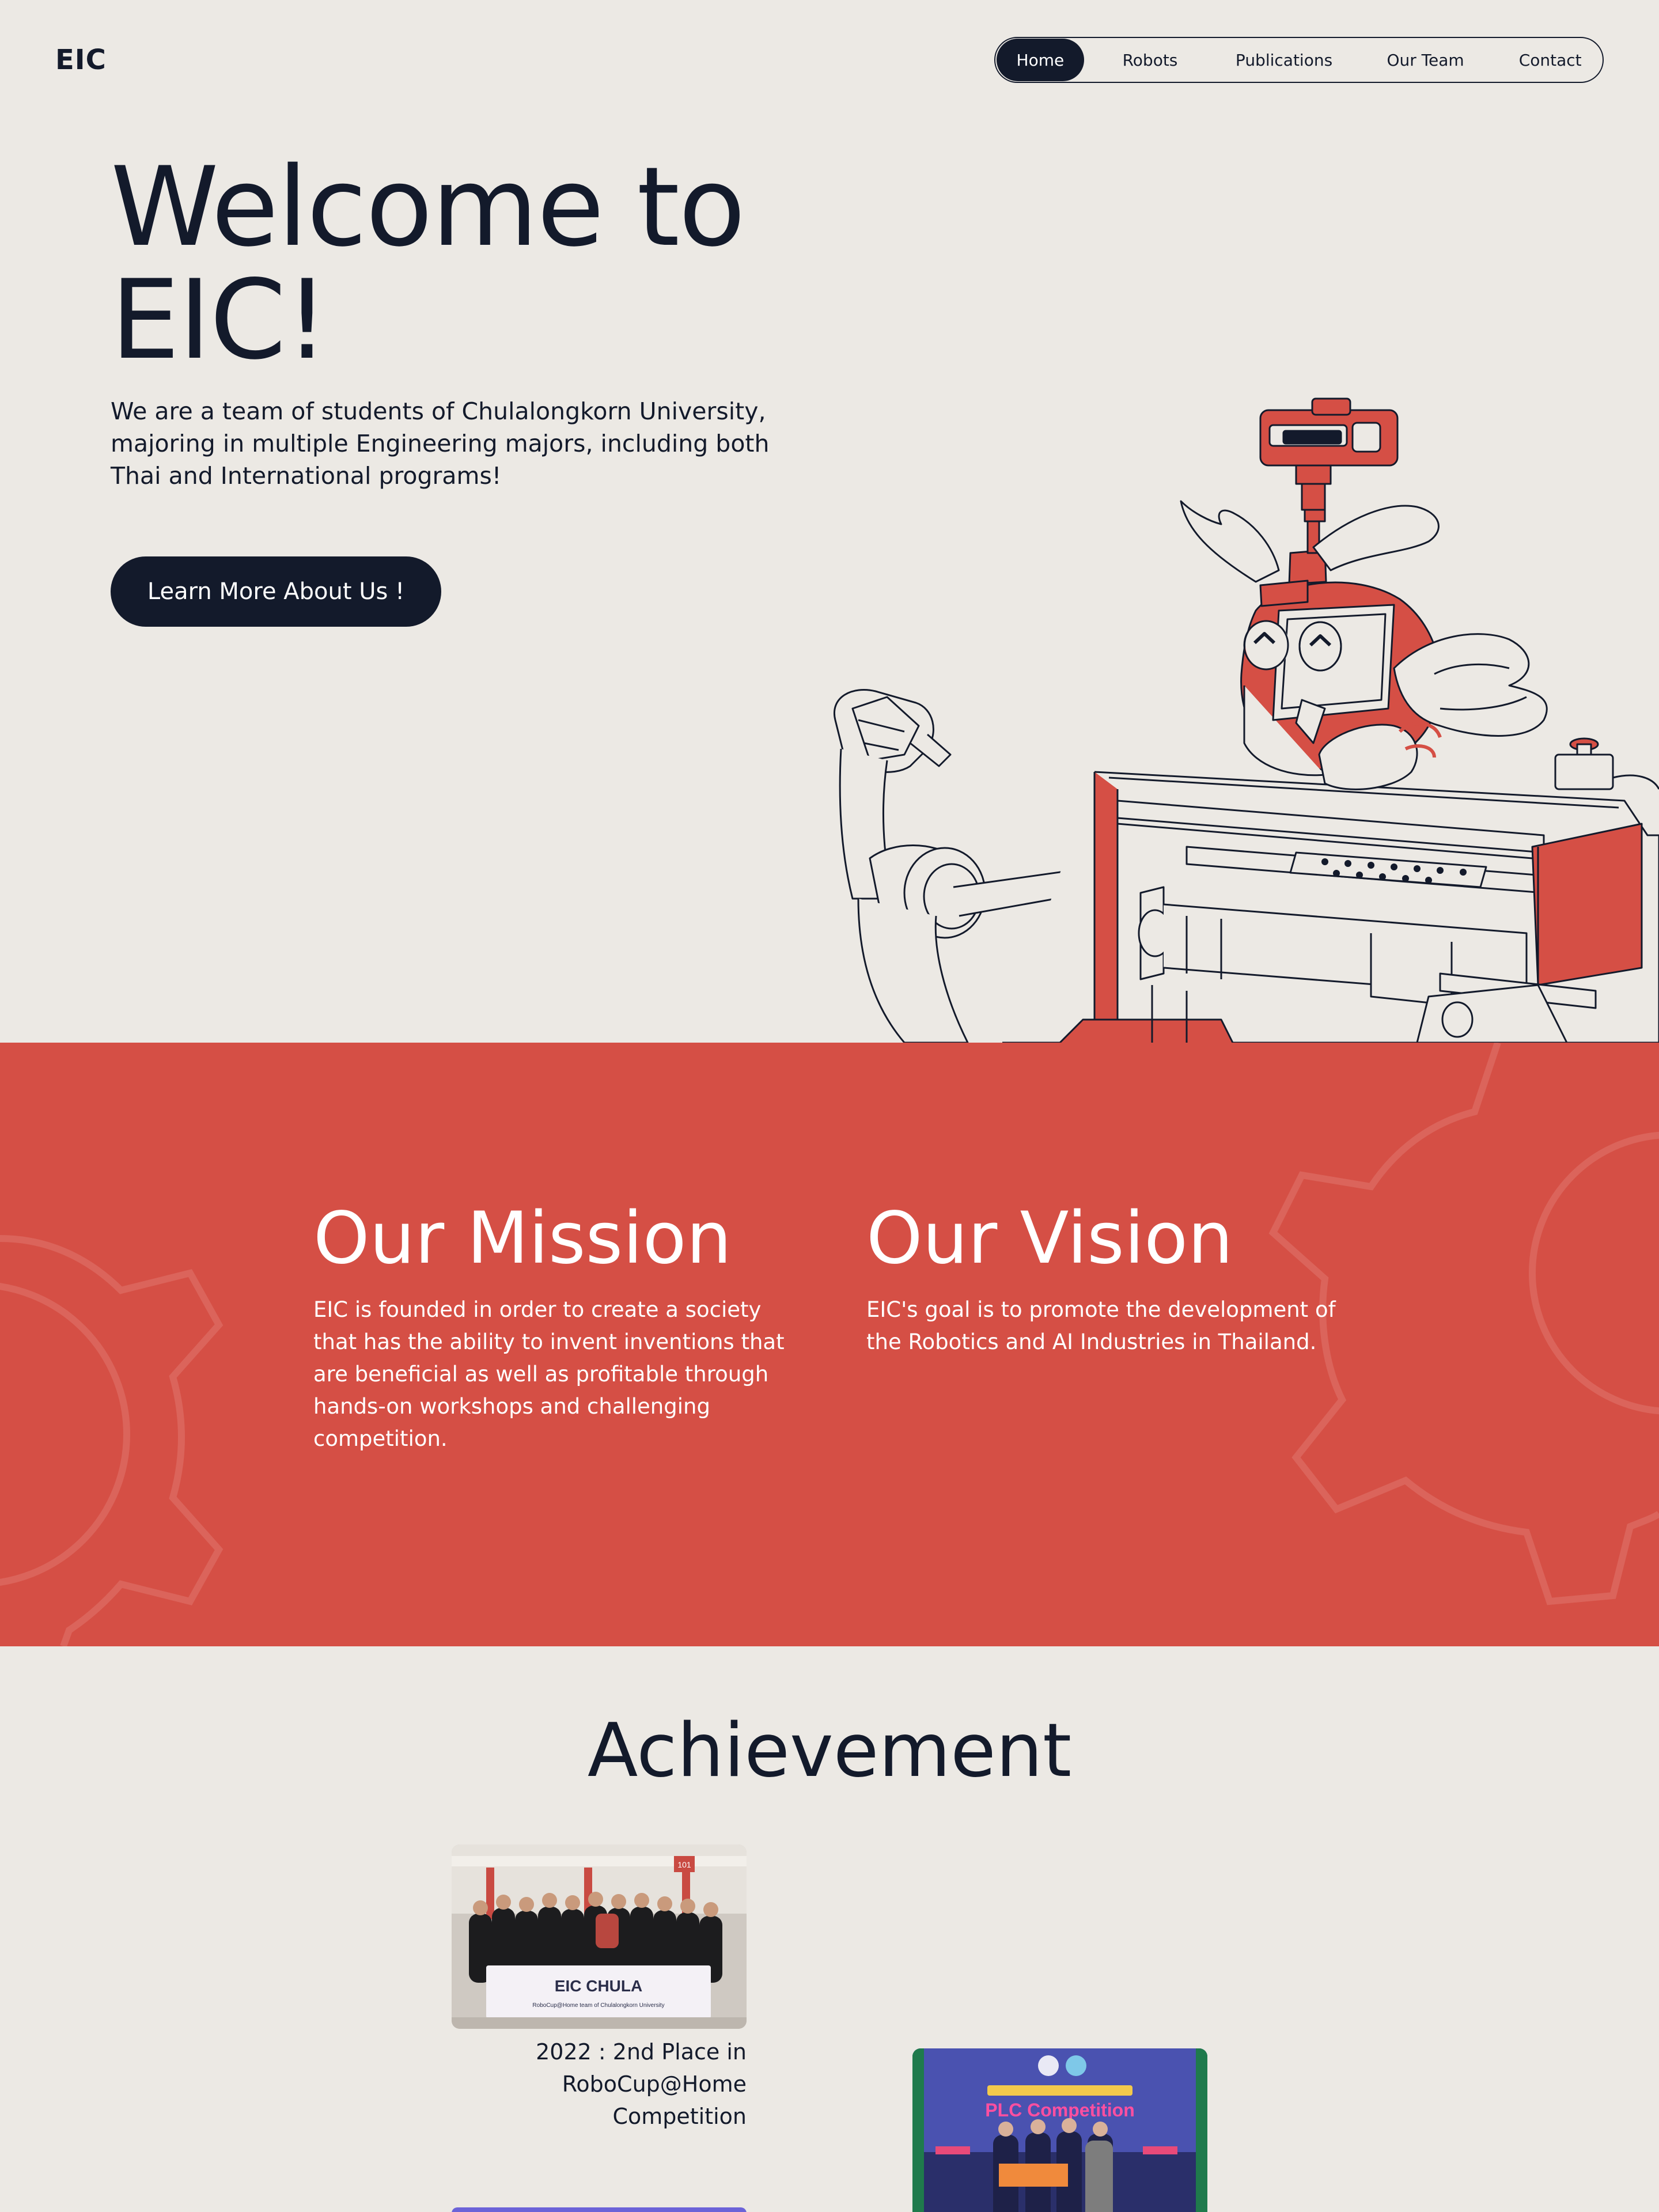  Describe the element at coordinates (1550, 60) in the screenshot. I see `nav-contact: Contact` at that location.